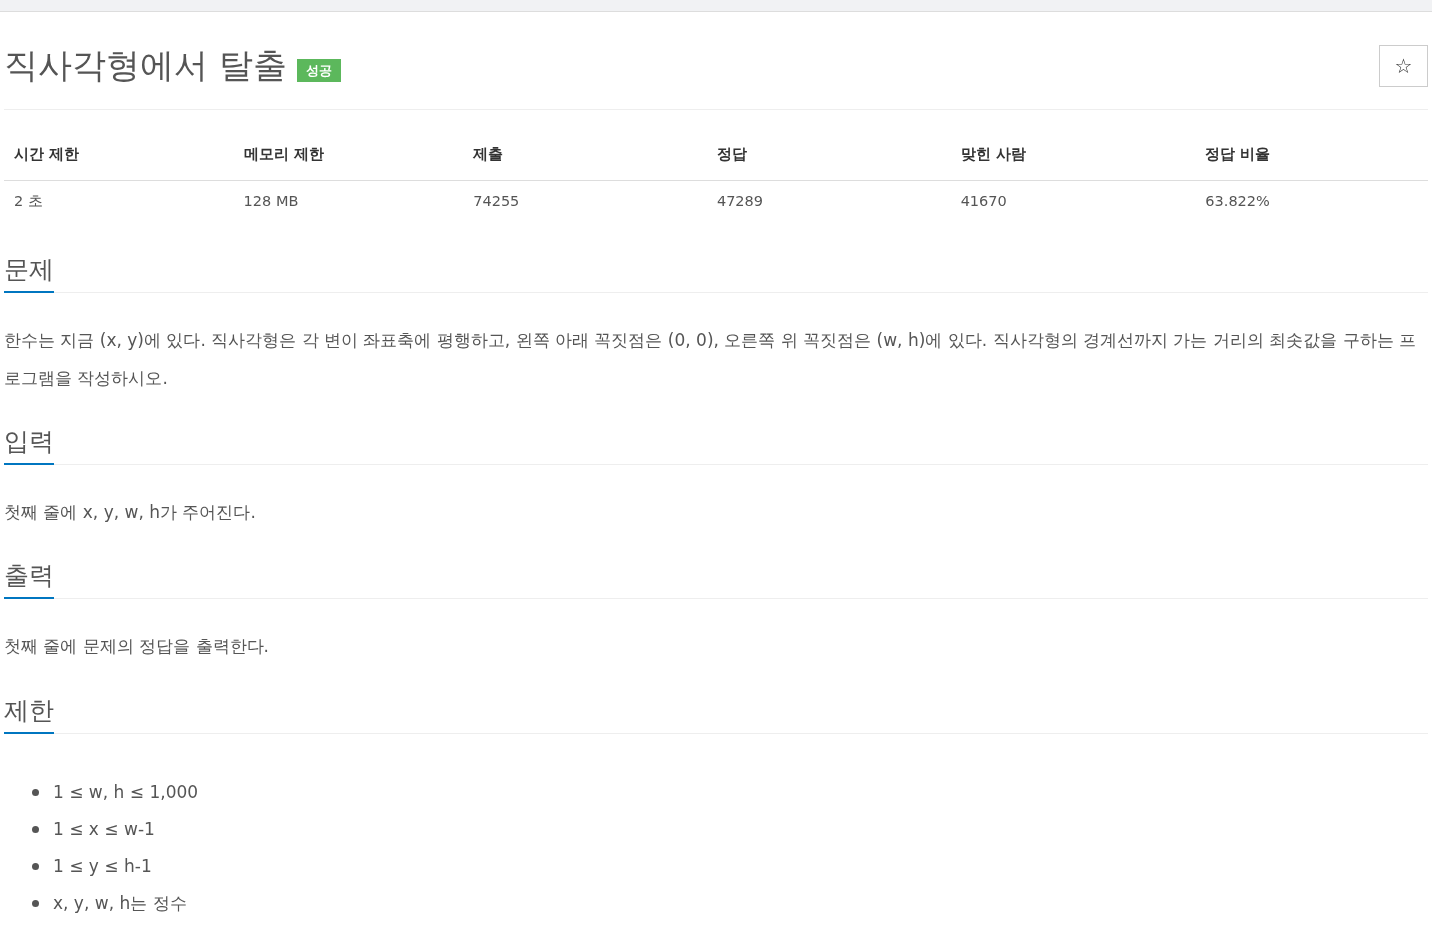 The width and height of the screenshot is (1432, 949). Describe the element at coordinates (119, 202) in the screenshot. I see `table-cell: 2 초` at that location.